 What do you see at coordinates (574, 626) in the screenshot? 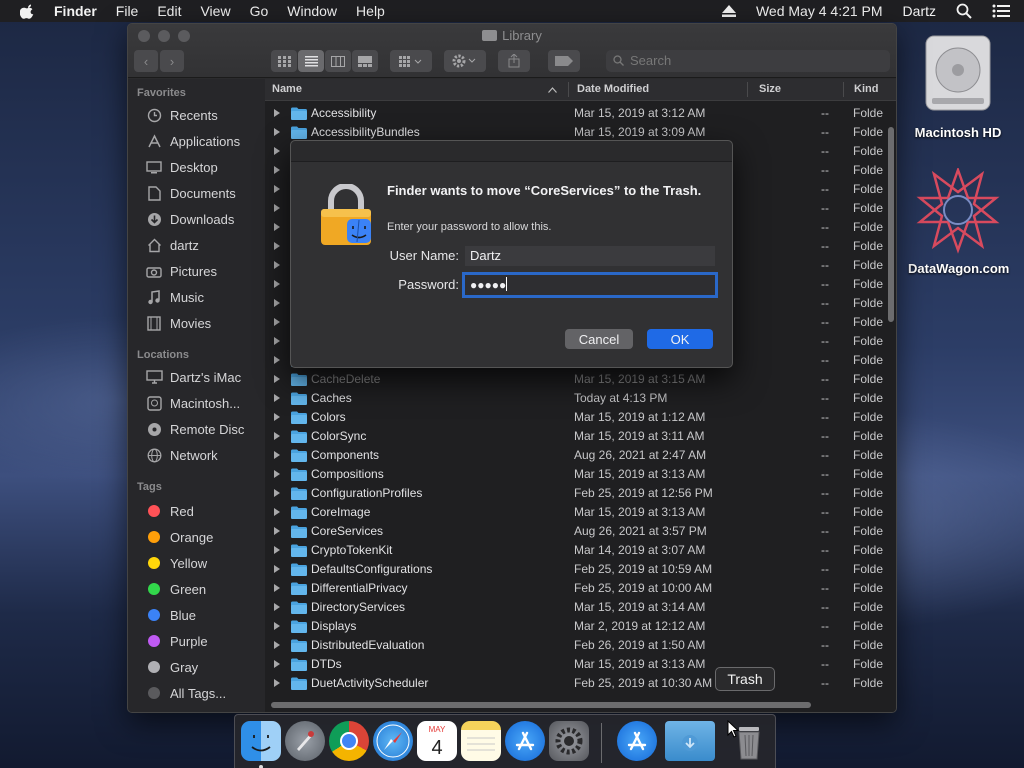
I see `table-row: Displays Mar 2, 2019 at 12:12 AM -- Folde` at bounding box center [574, 626].